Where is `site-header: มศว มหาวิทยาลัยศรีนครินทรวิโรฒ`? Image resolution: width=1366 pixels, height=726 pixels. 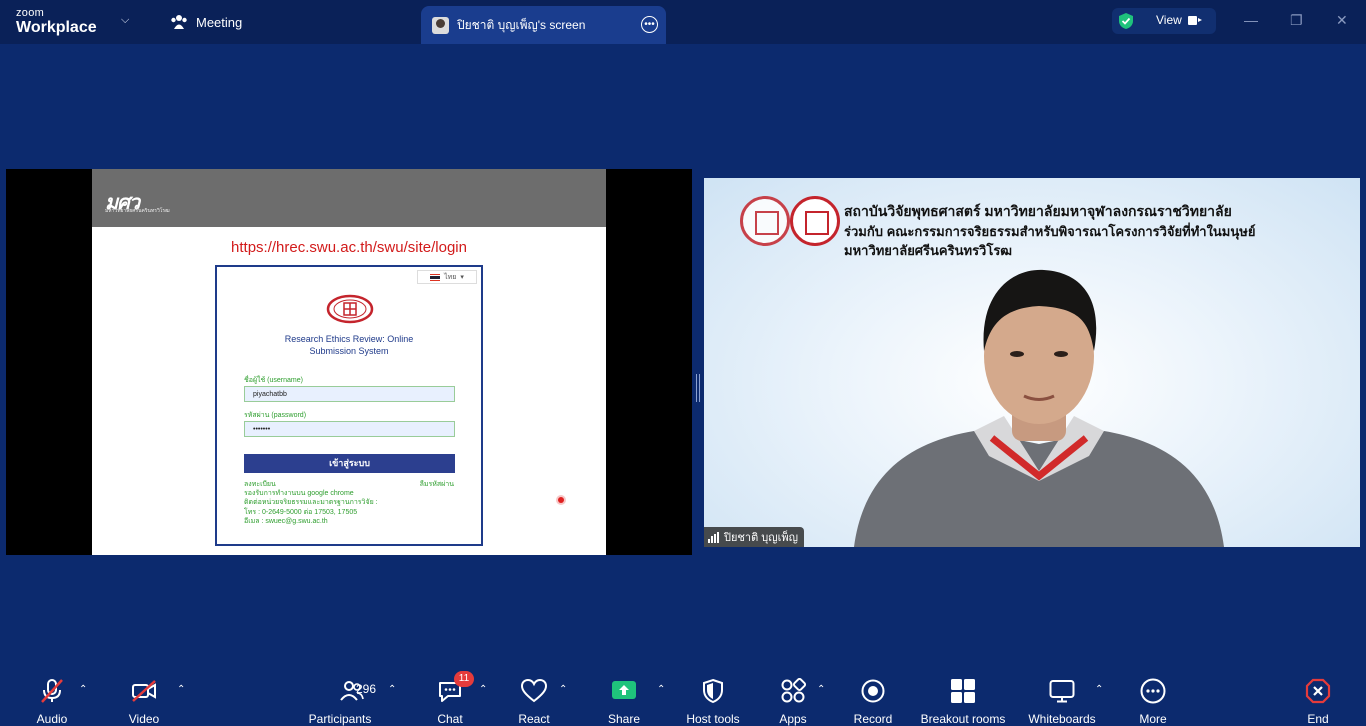 site-header: มศว มหาวิทยาลัยศรีนครินทรวิโรฒ is located at coordinates (349, 198).